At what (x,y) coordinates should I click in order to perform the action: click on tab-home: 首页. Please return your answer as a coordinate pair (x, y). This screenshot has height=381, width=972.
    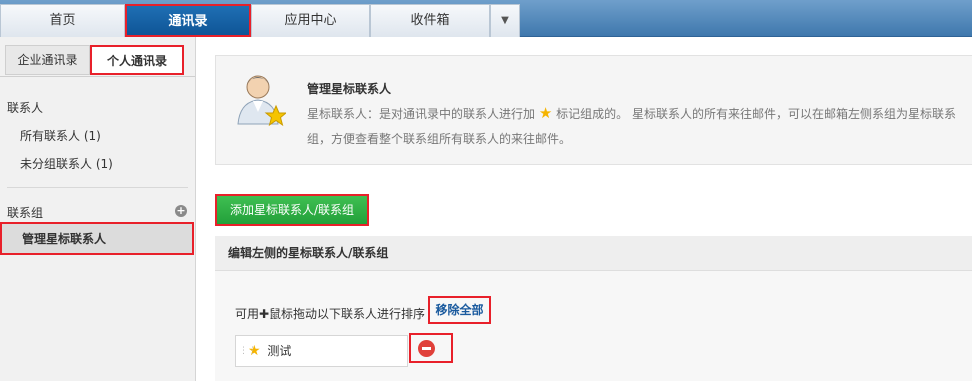
    Looking at the image, I should click on (62, 20).